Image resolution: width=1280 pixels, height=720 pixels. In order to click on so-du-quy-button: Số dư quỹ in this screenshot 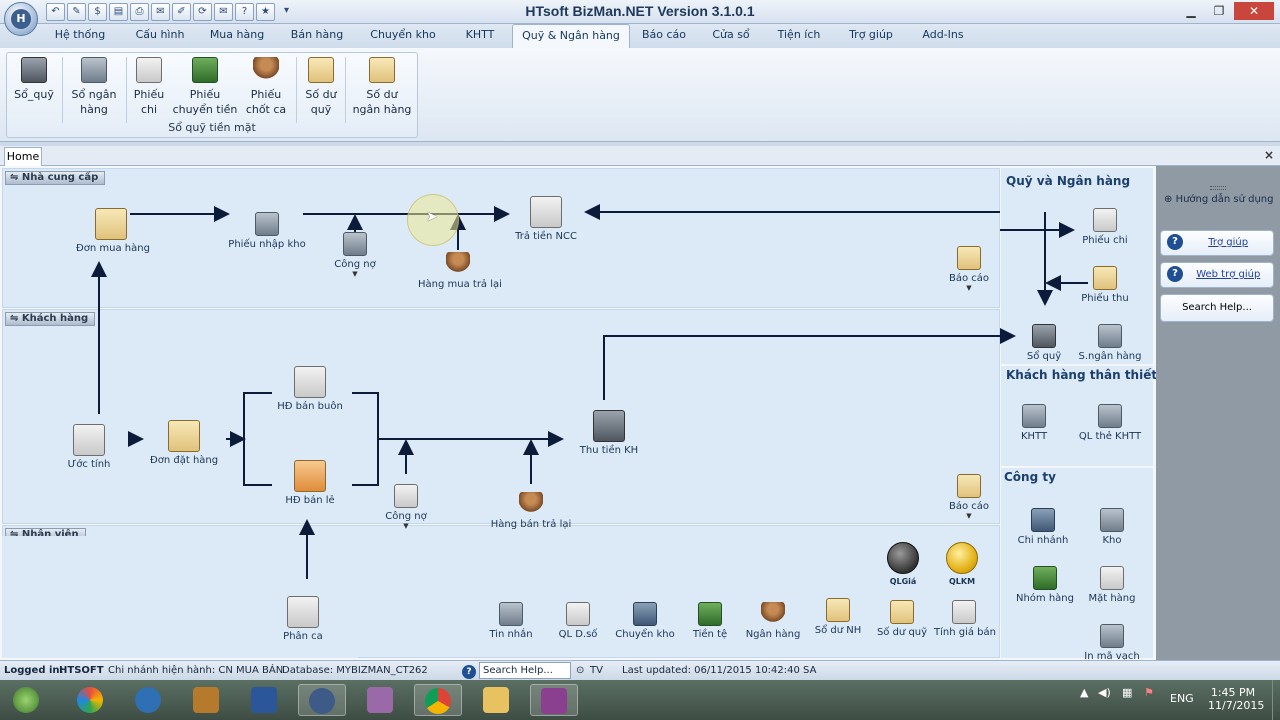, I will do `click(321, 87)`.